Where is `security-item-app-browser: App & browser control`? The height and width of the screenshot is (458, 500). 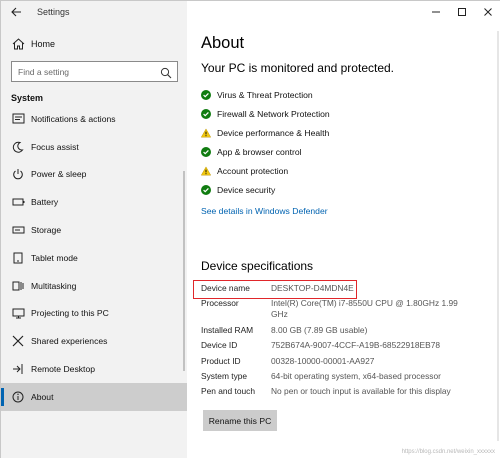 security-item-app-browser: App & browser control is located at coordinates (265, 151).